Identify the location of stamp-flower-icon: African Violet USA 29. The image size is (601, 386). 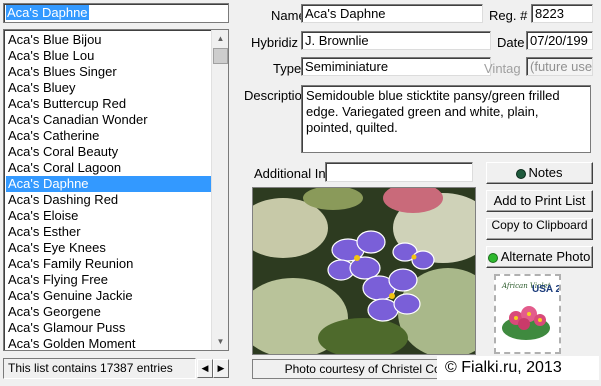
(531, 314).